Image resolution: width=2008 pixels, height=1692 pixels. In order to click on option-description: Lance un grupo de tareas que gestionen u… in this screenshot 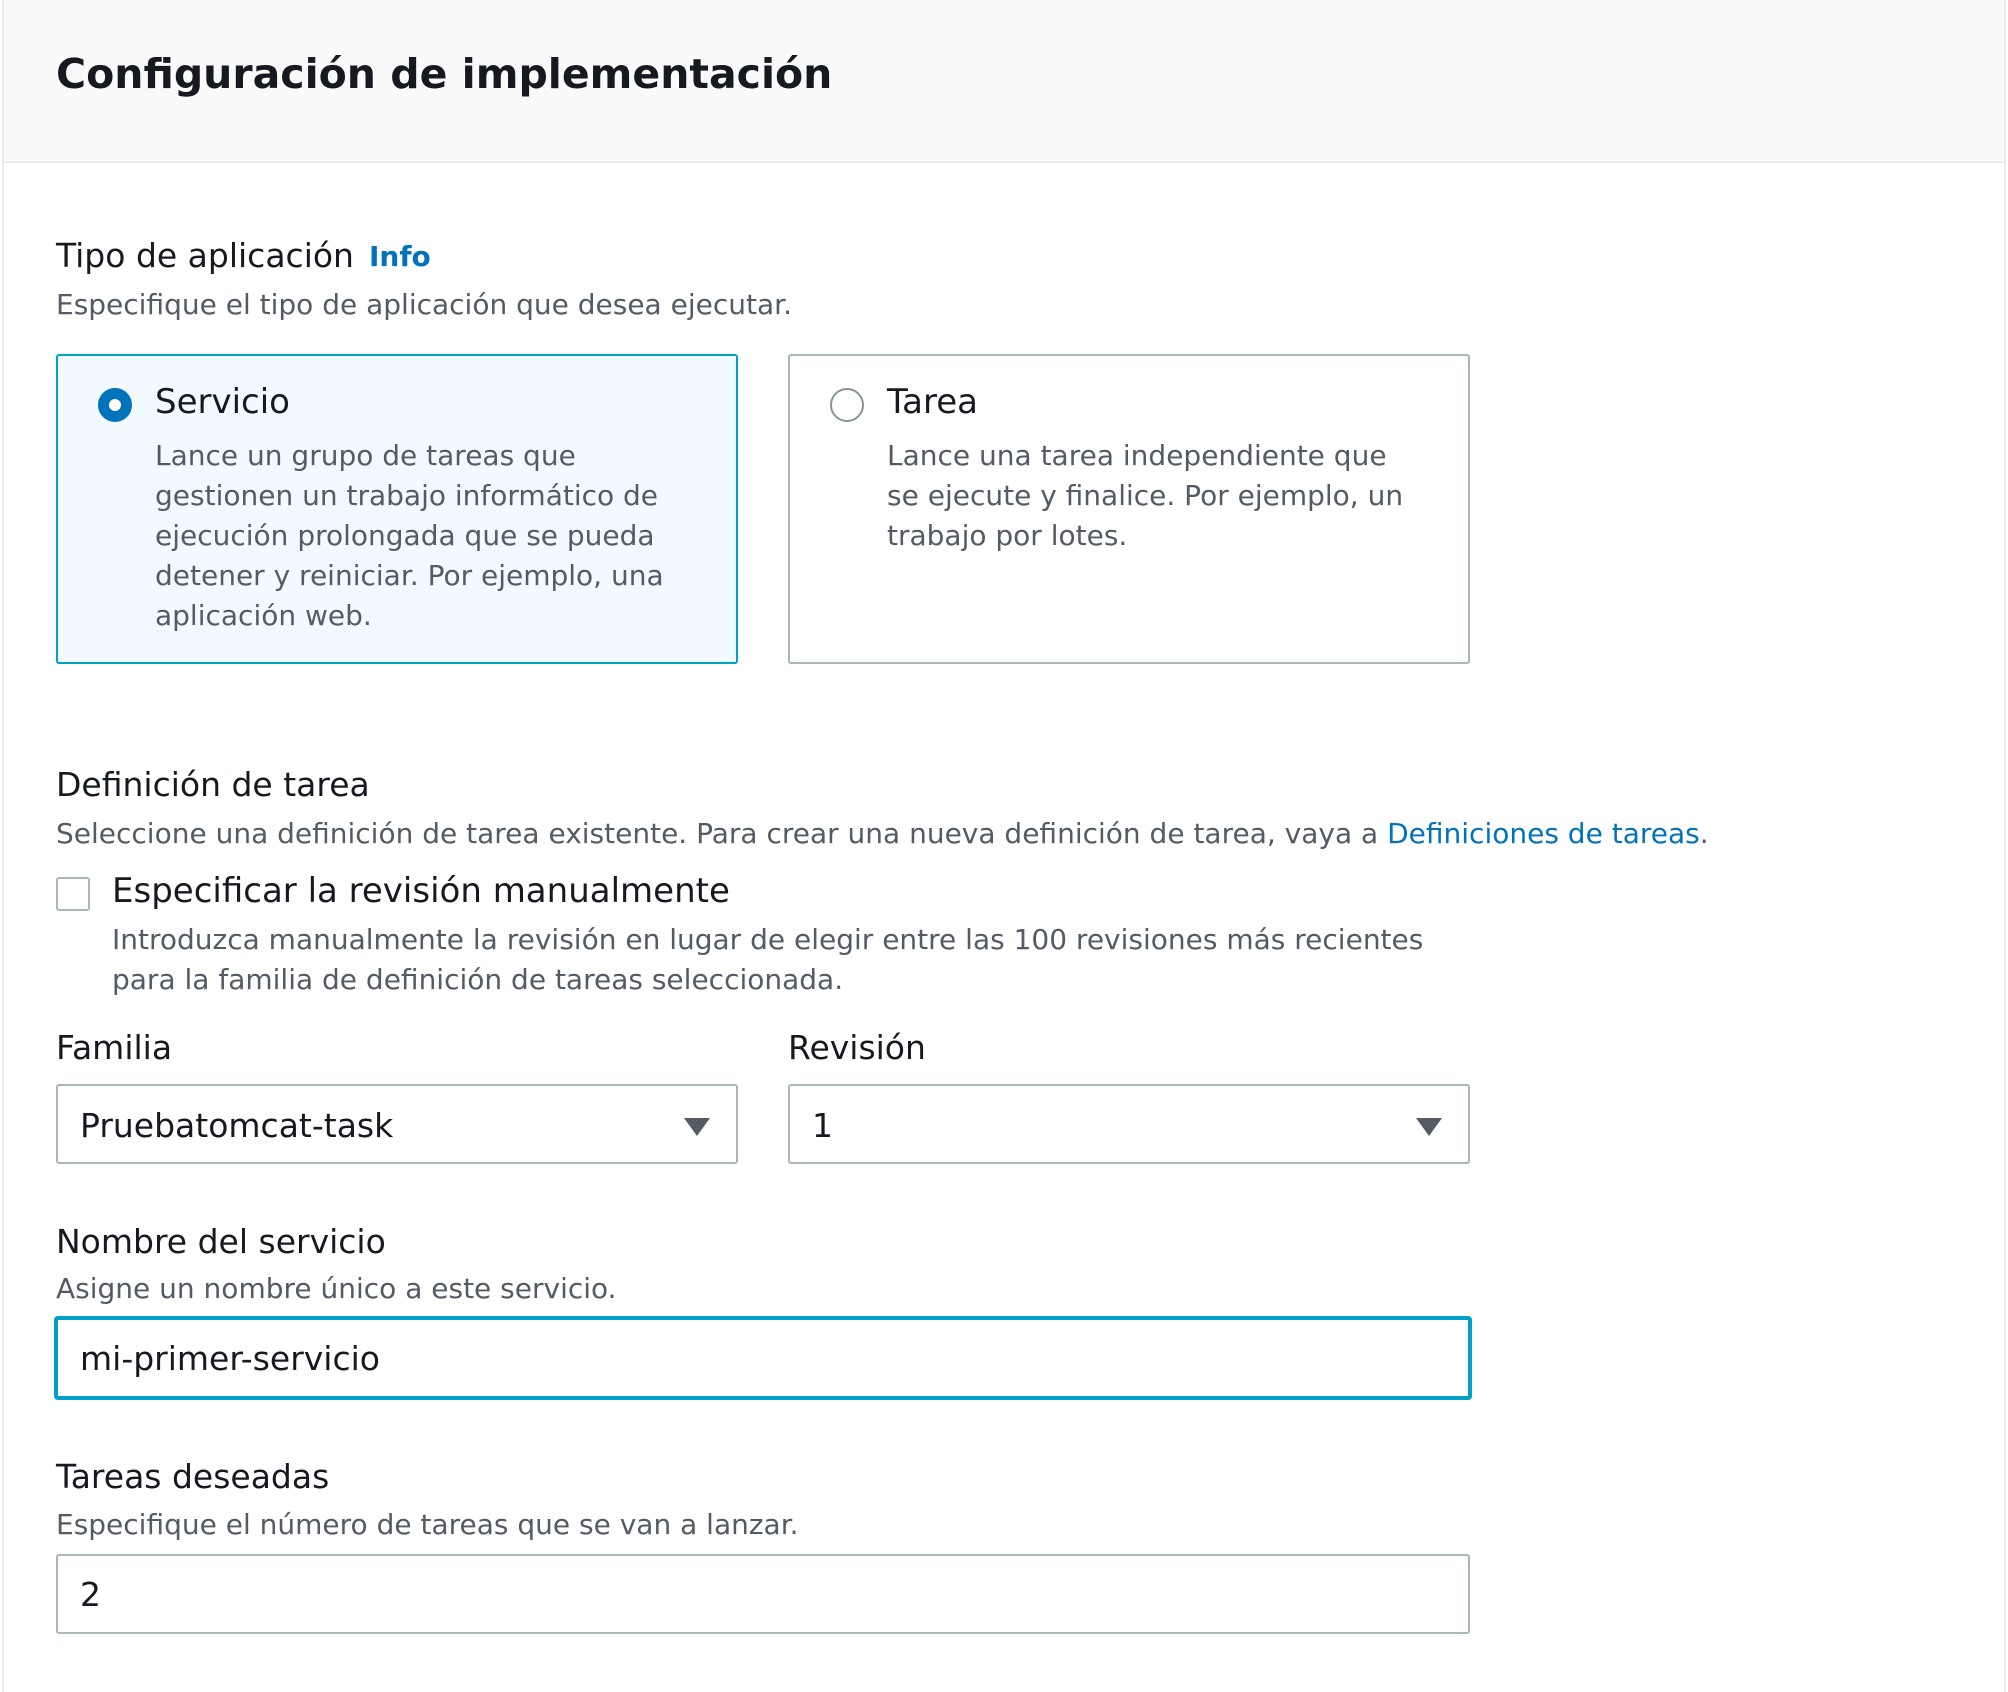, I will do `click(409, 535)`.